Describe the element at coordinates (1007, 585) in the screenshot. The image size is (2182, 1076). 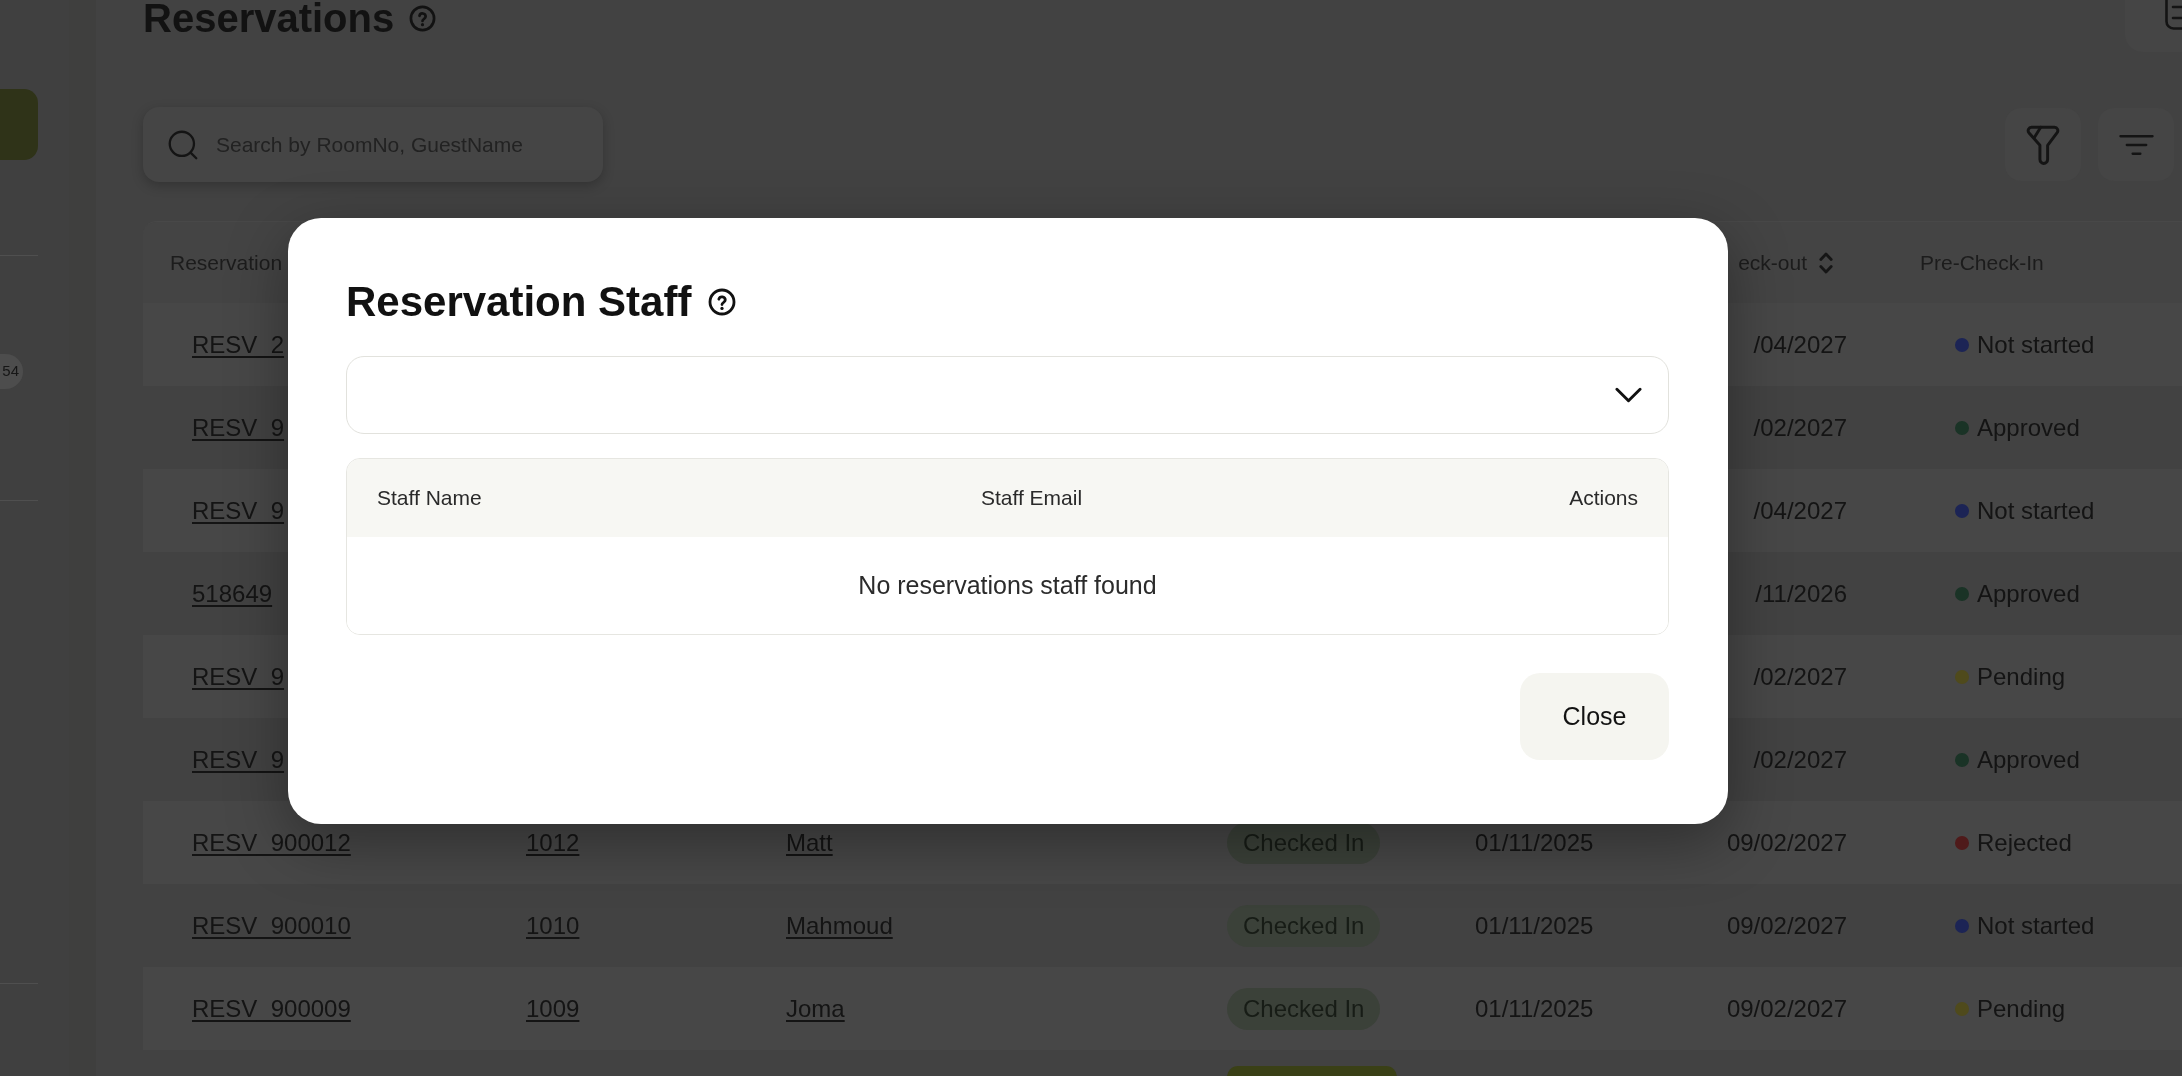
I see `empty-message: No reservations staff found` at that location.